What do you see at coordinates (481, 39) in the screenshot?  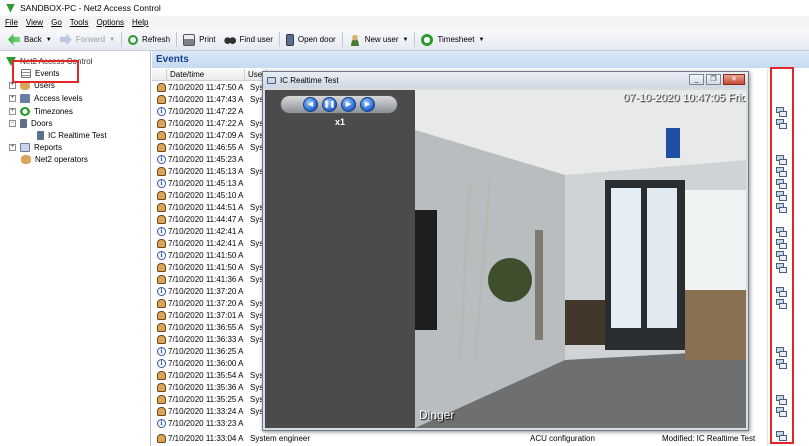 I see `chevron-down-icon: ▼` at bounding box center [481, 39].